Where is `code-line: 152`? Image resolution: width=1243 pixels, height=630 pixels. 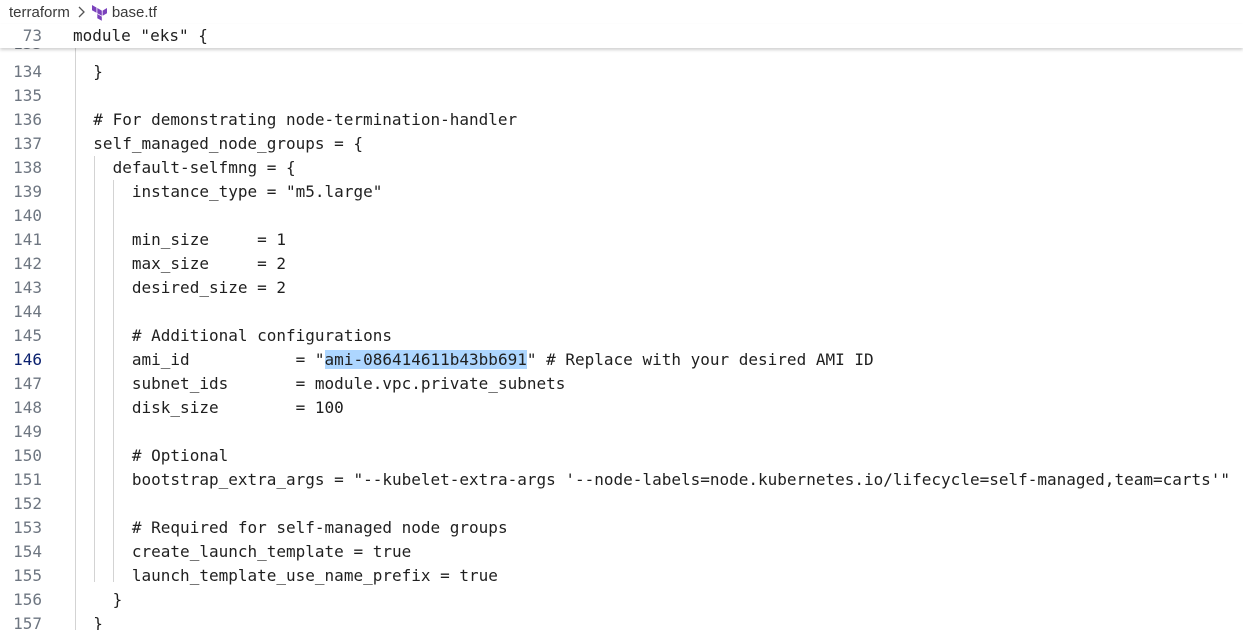 code-line: 152 is located at coordinates (621, 504).